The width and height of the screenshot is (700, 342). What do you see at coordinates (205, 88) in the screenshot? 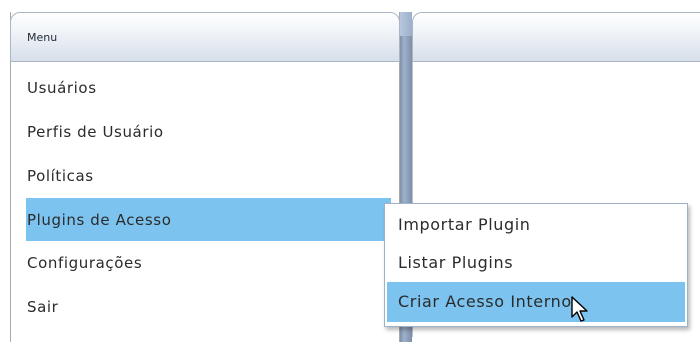
I see `menu-item-usuarios: Usuários` at bounding box center [205, 88].